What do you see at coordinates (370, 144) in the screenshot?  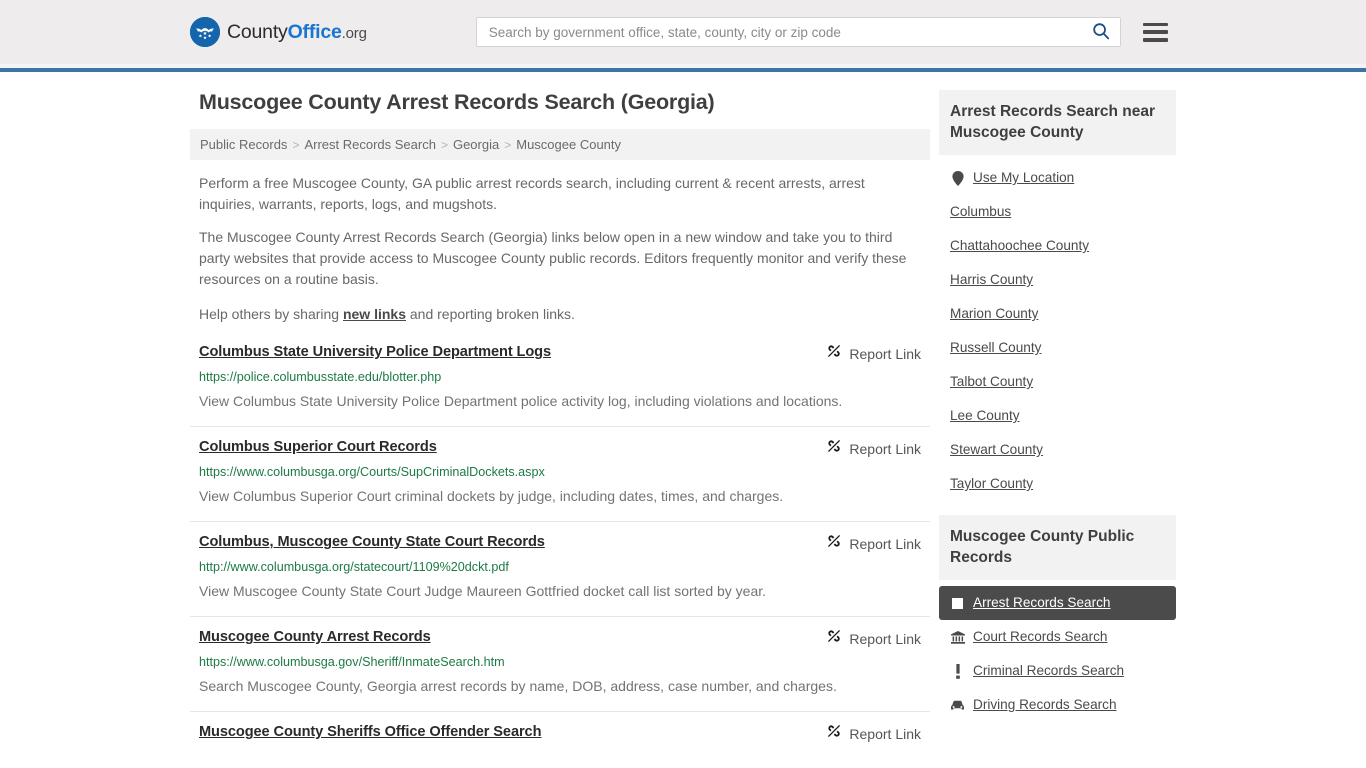 I see `breadcrumb-item-arrest-records-search: Arrest Records Search` at bounding box center [370, 144].